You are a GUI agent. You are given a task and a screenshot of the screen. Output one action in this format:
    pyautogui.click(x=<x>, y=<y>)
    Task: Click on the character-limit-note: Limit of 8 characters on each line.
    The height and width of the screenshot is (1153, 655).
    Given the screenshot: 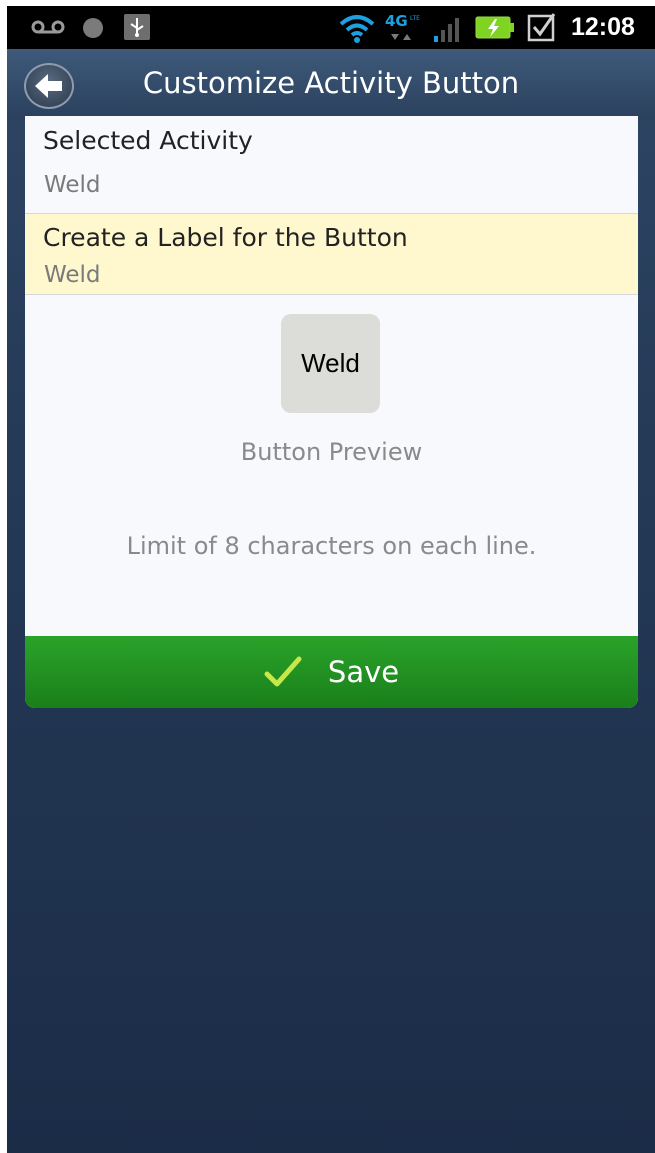 What is the action you would take?
    pyautogui.click(x=331, y=546)
    